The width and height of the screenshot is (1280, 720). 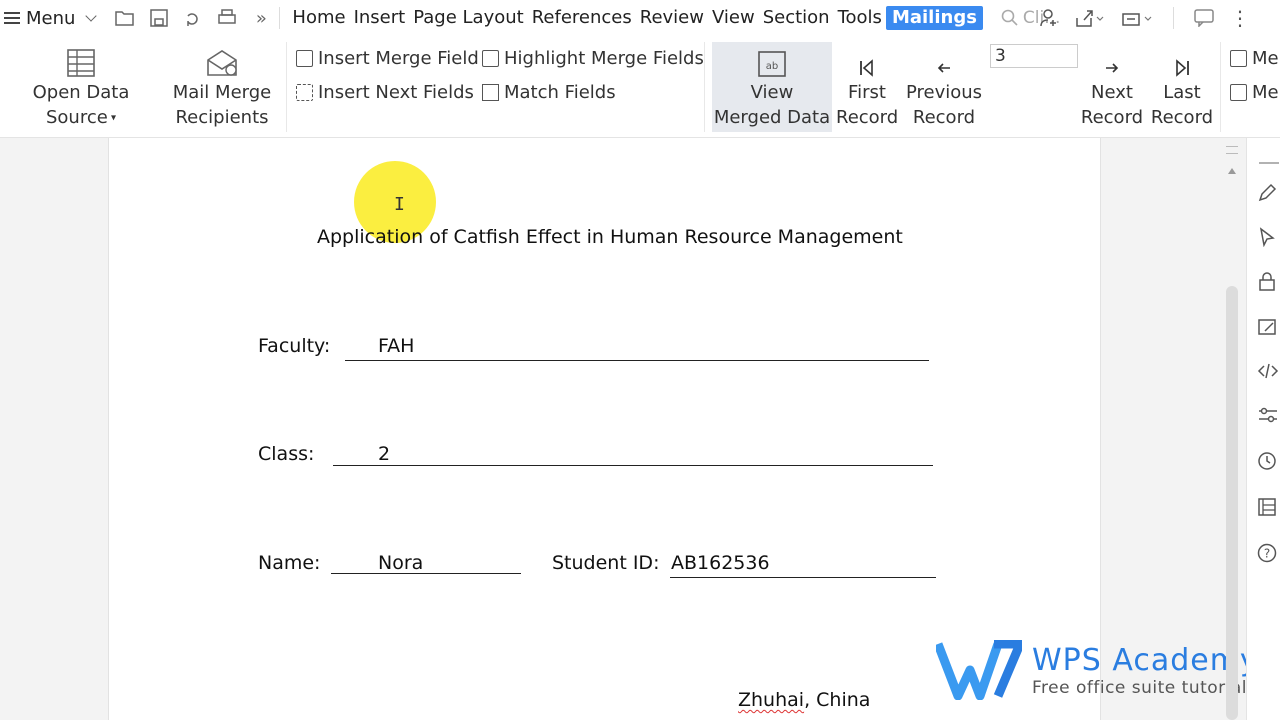 What do you see at coordinates (837, 700) in the screenshot?
I see `location-country: , China` at bounding box center [837, 700].